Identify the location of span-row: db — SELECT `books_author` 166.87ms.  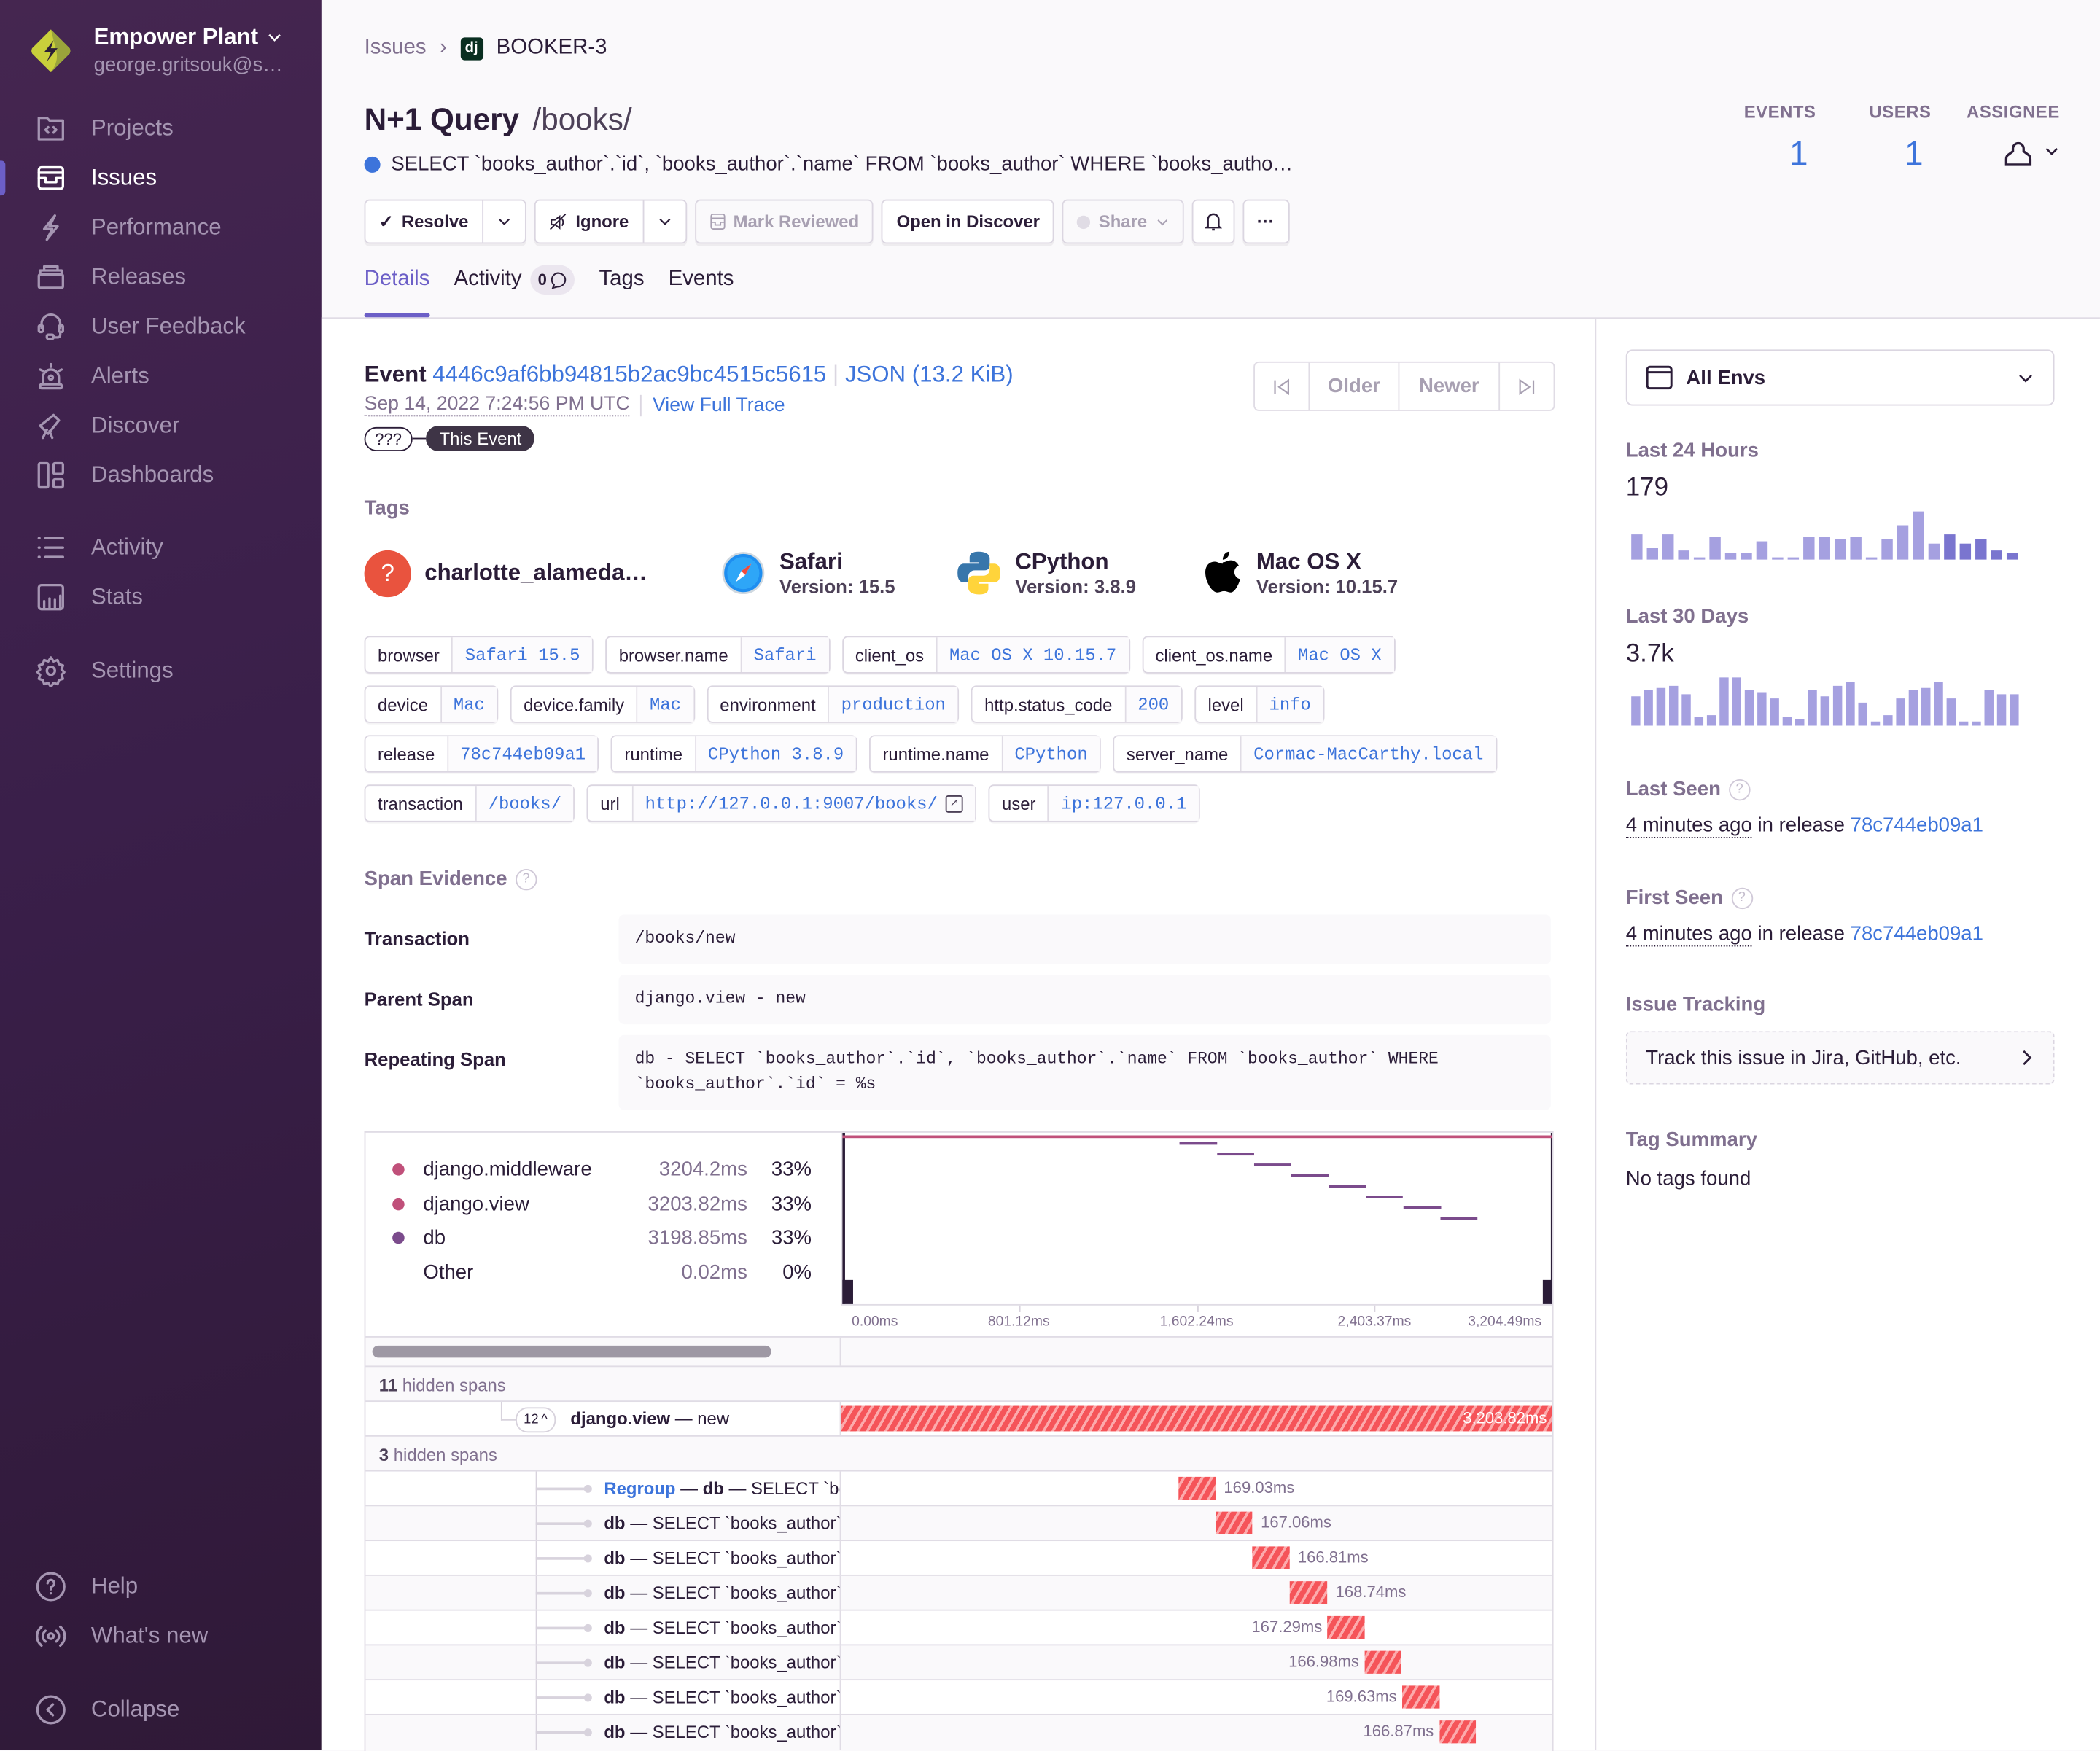
(958, 1731).